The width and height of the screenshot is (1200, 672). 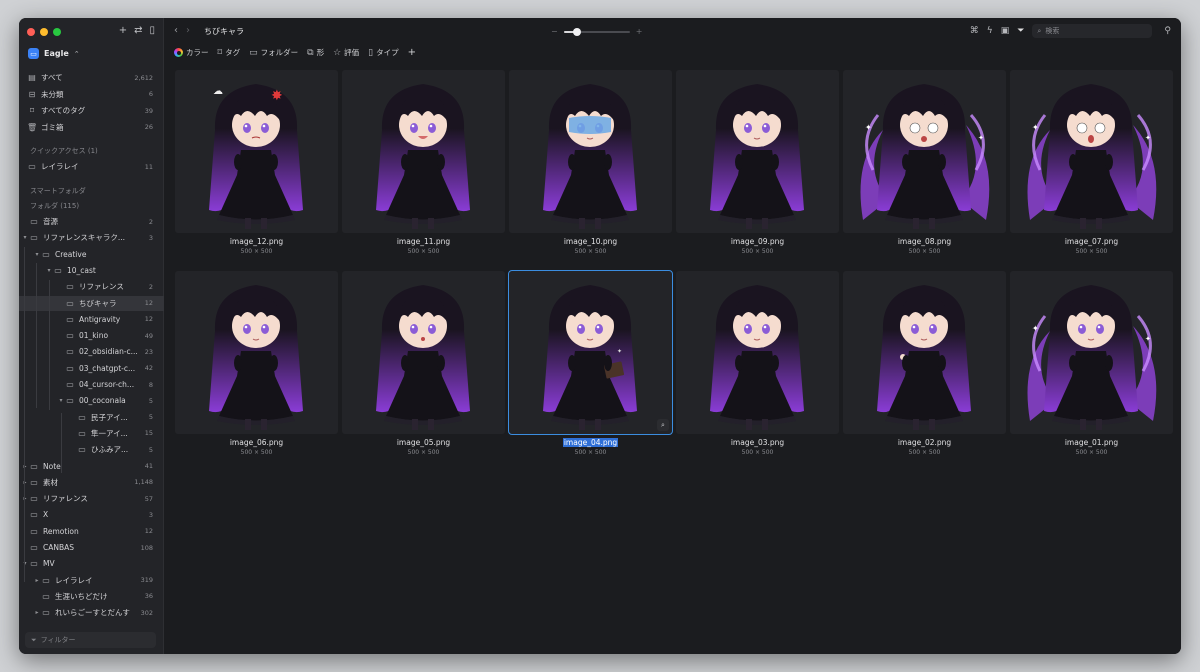 What do you see at coordinates (590, 241) in the screenshot?
I see `image-filename: image_10.png` at bounding box center [590, 241].